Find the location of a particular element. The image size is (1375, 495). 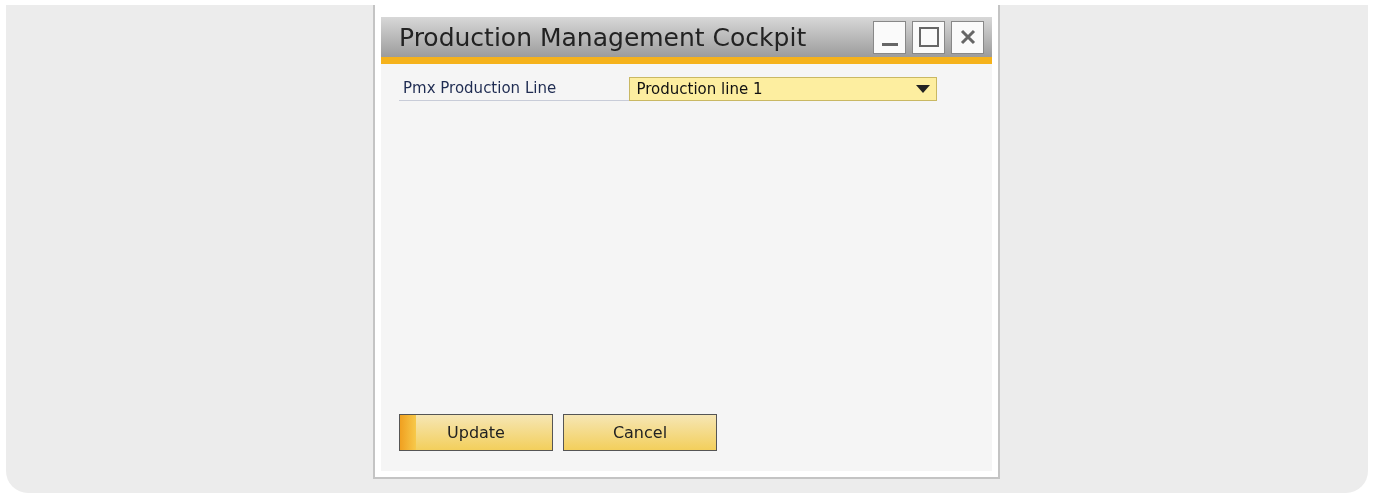

minimize-button is located at coordinates (889, 37).